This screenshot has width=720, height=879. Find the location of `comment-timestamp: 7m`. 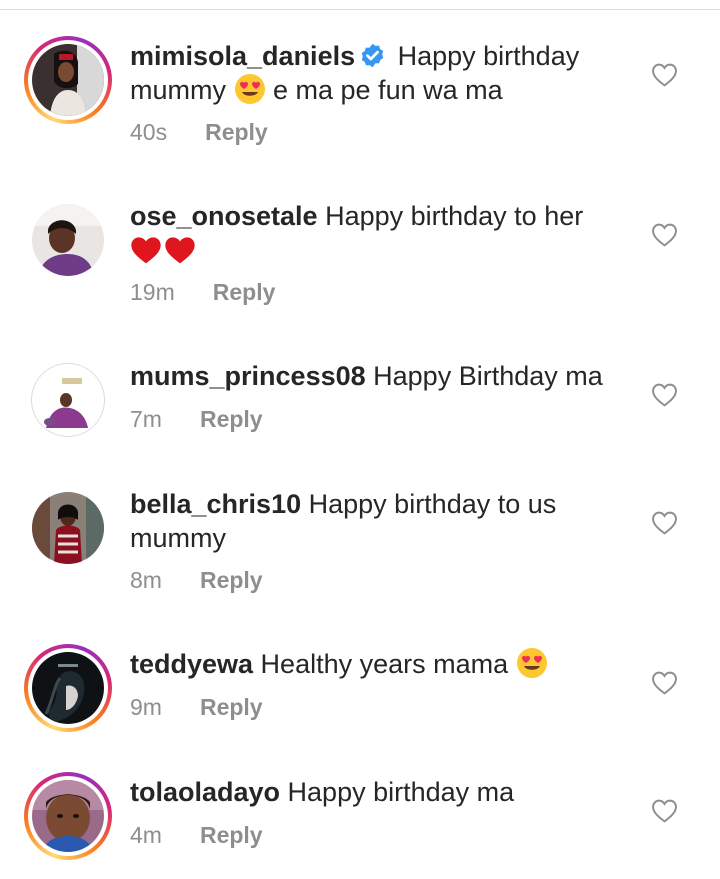

comment-timestamp: 7m is located at coordinates (146, 419).